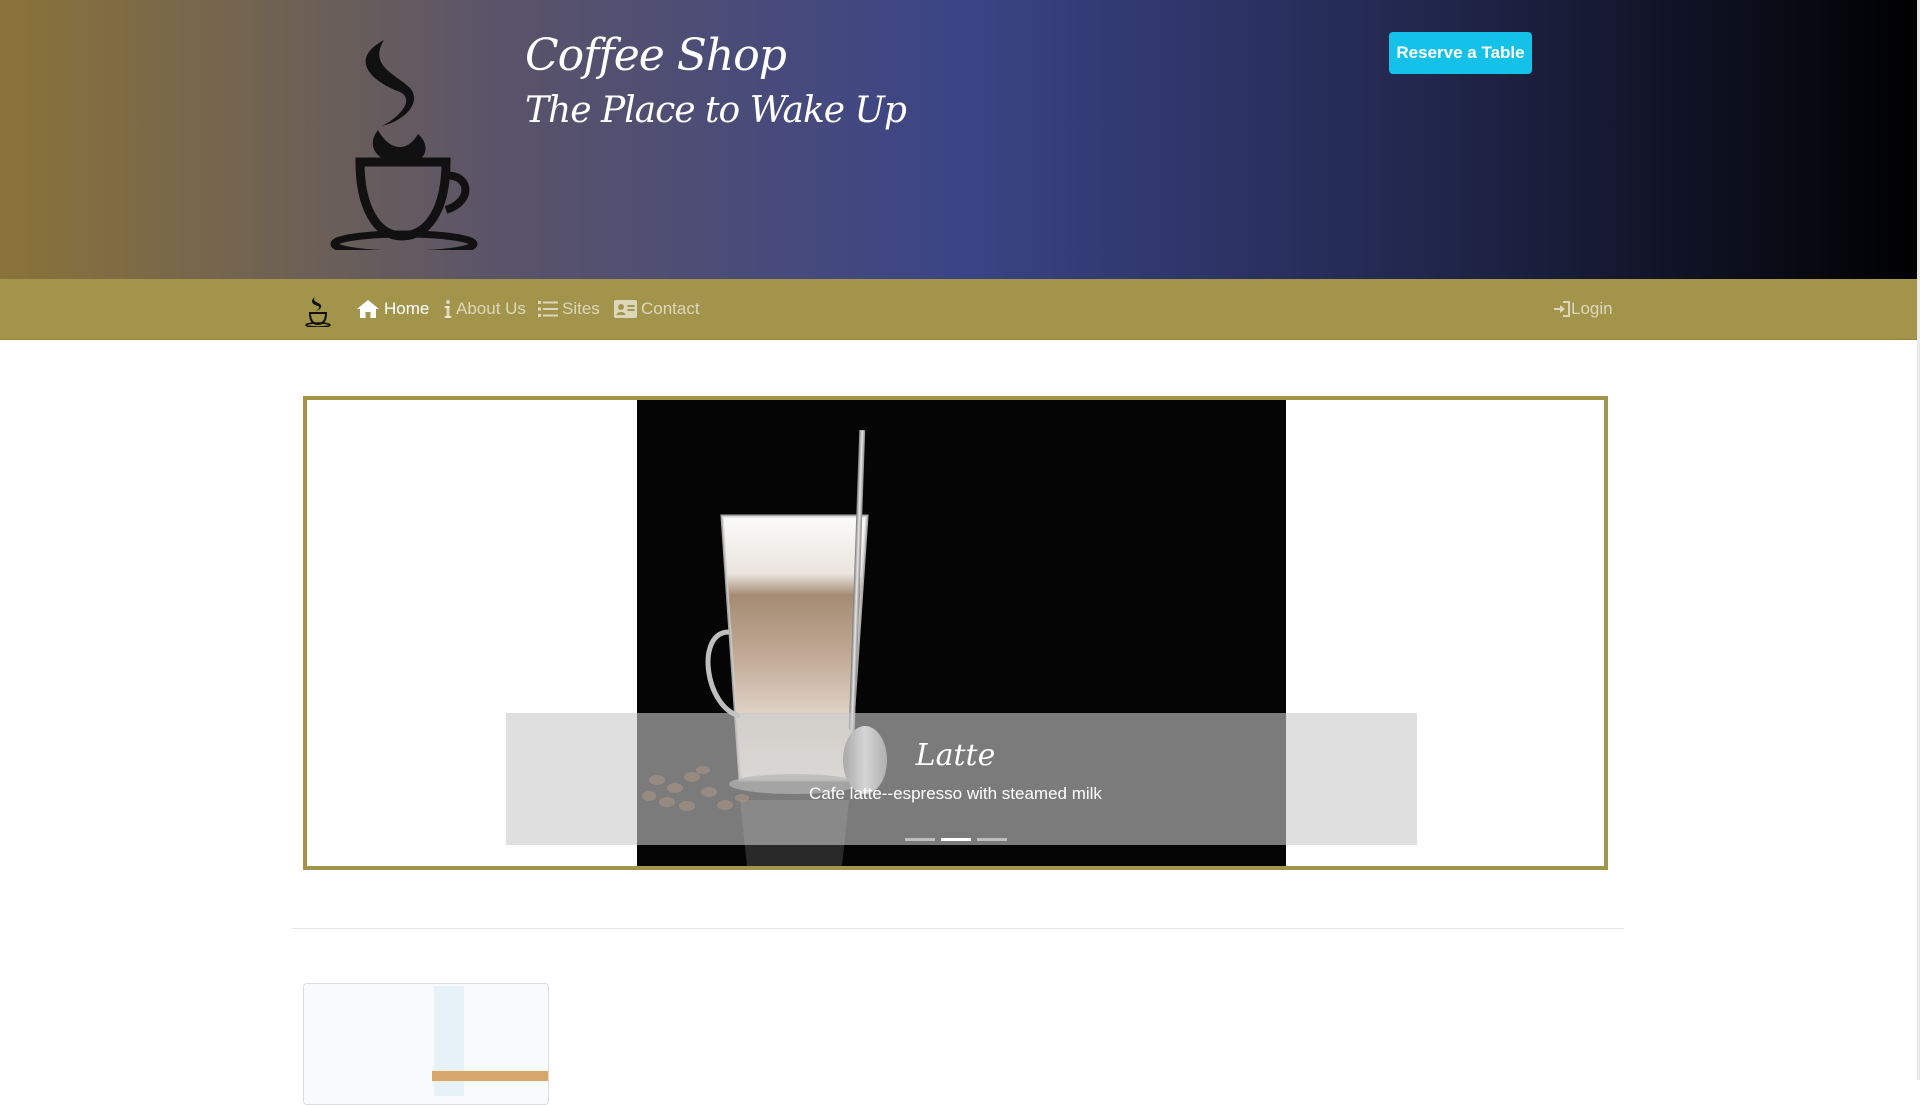 The image size is (1920, 1105). I want to click on nav-item-sites: Sites, so click(569, 309).